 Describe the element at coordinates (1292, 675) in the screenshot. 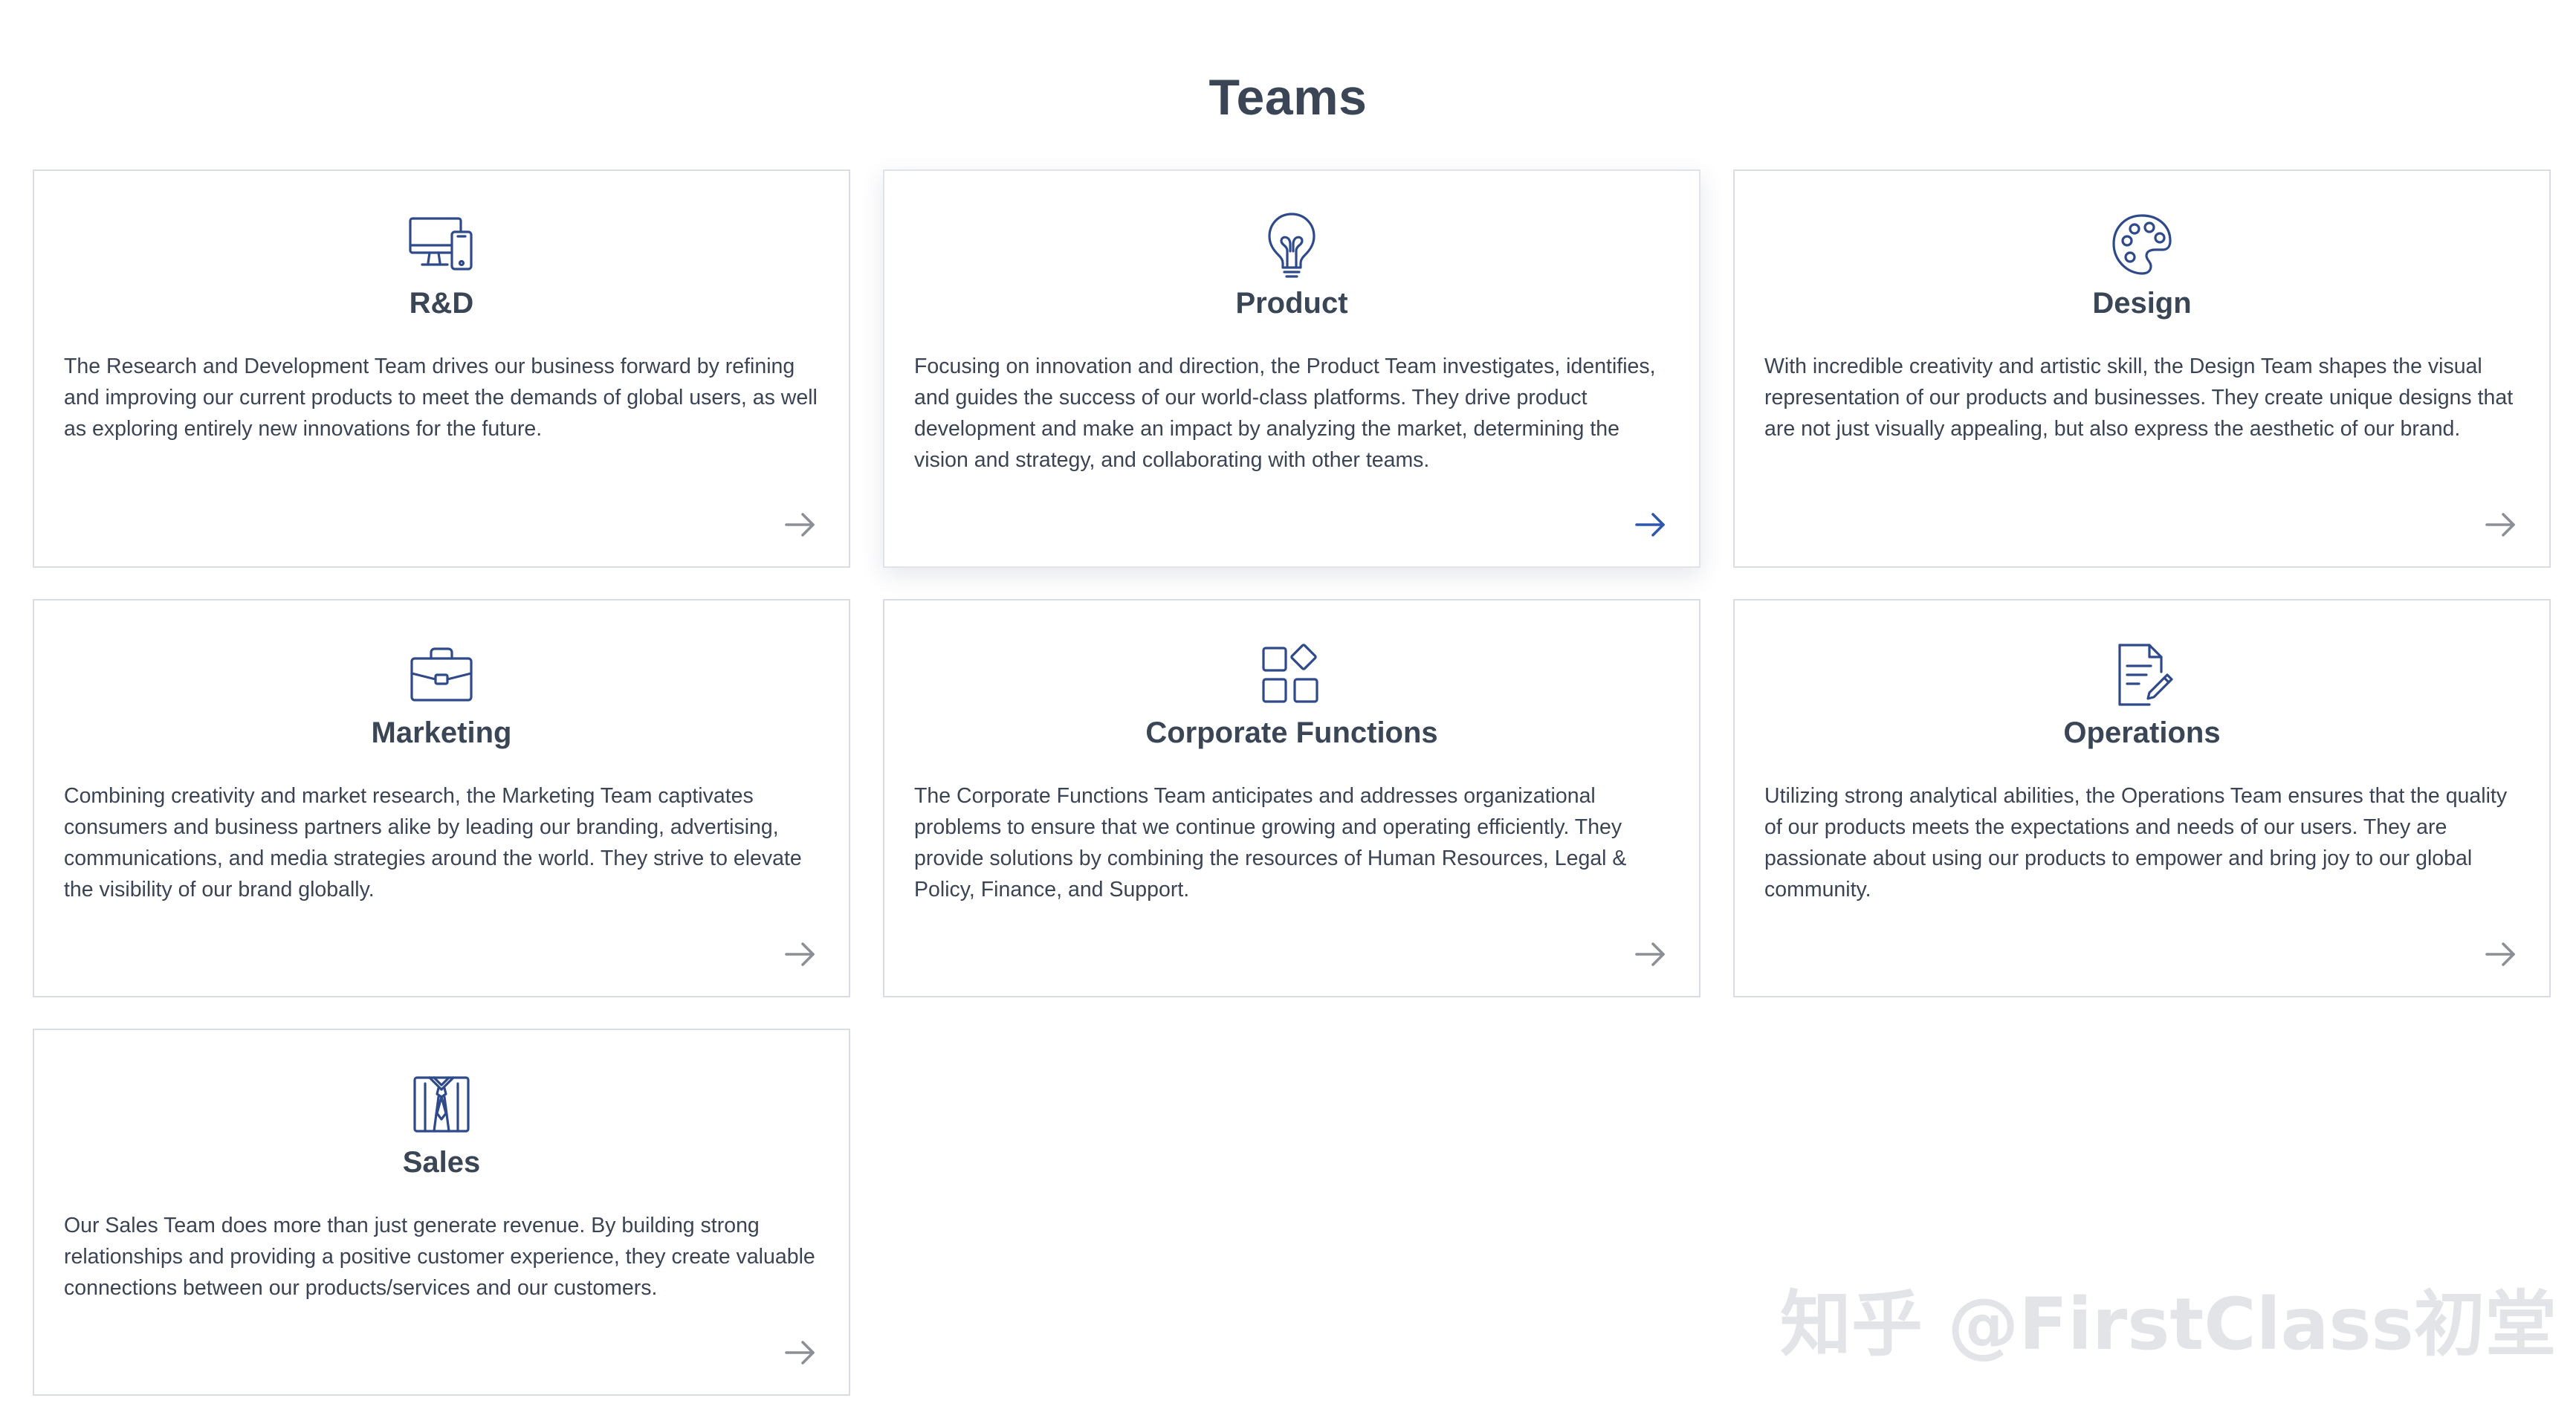

I see `grid-apps-icon` at that location.